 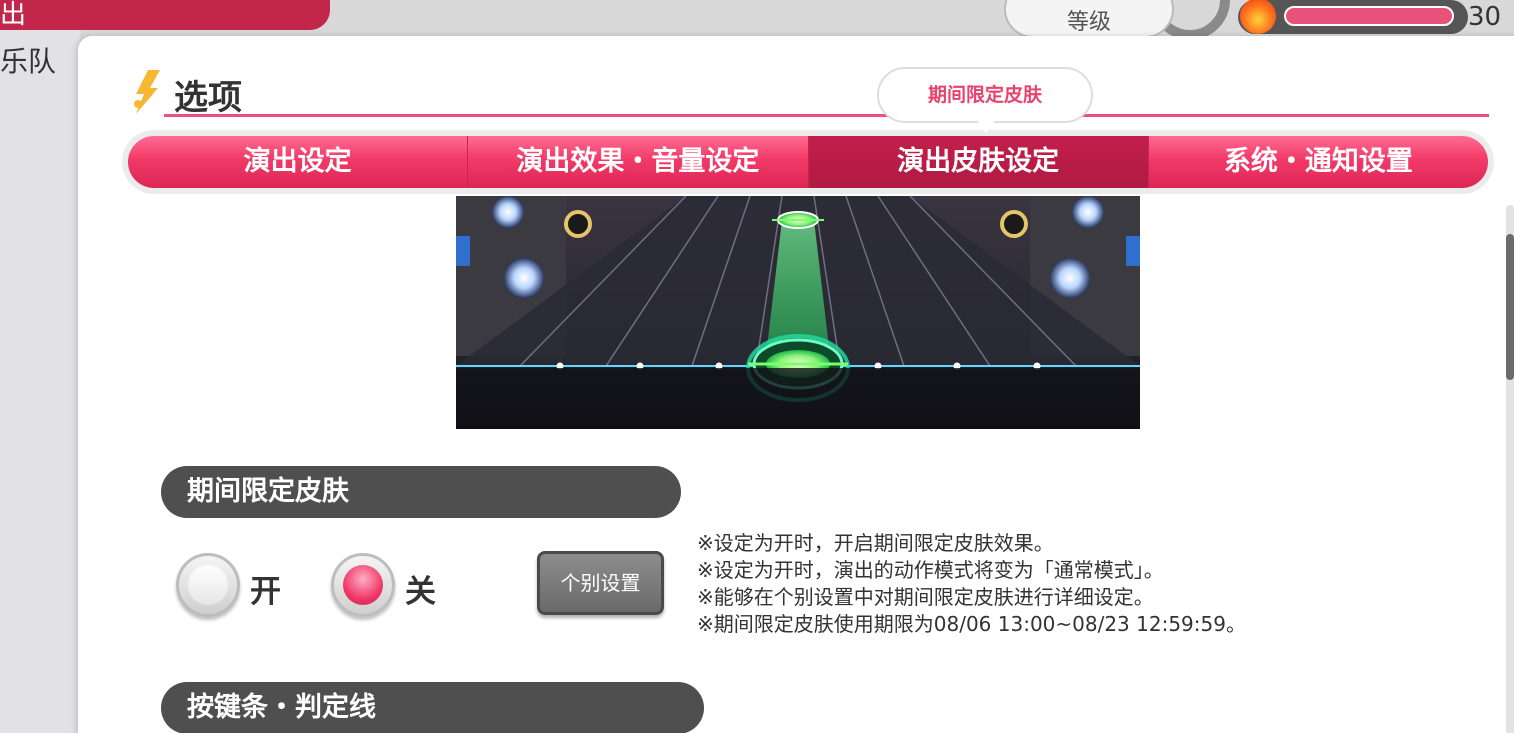 I want to click on page-title: 选项, so click(x=208, y=98).